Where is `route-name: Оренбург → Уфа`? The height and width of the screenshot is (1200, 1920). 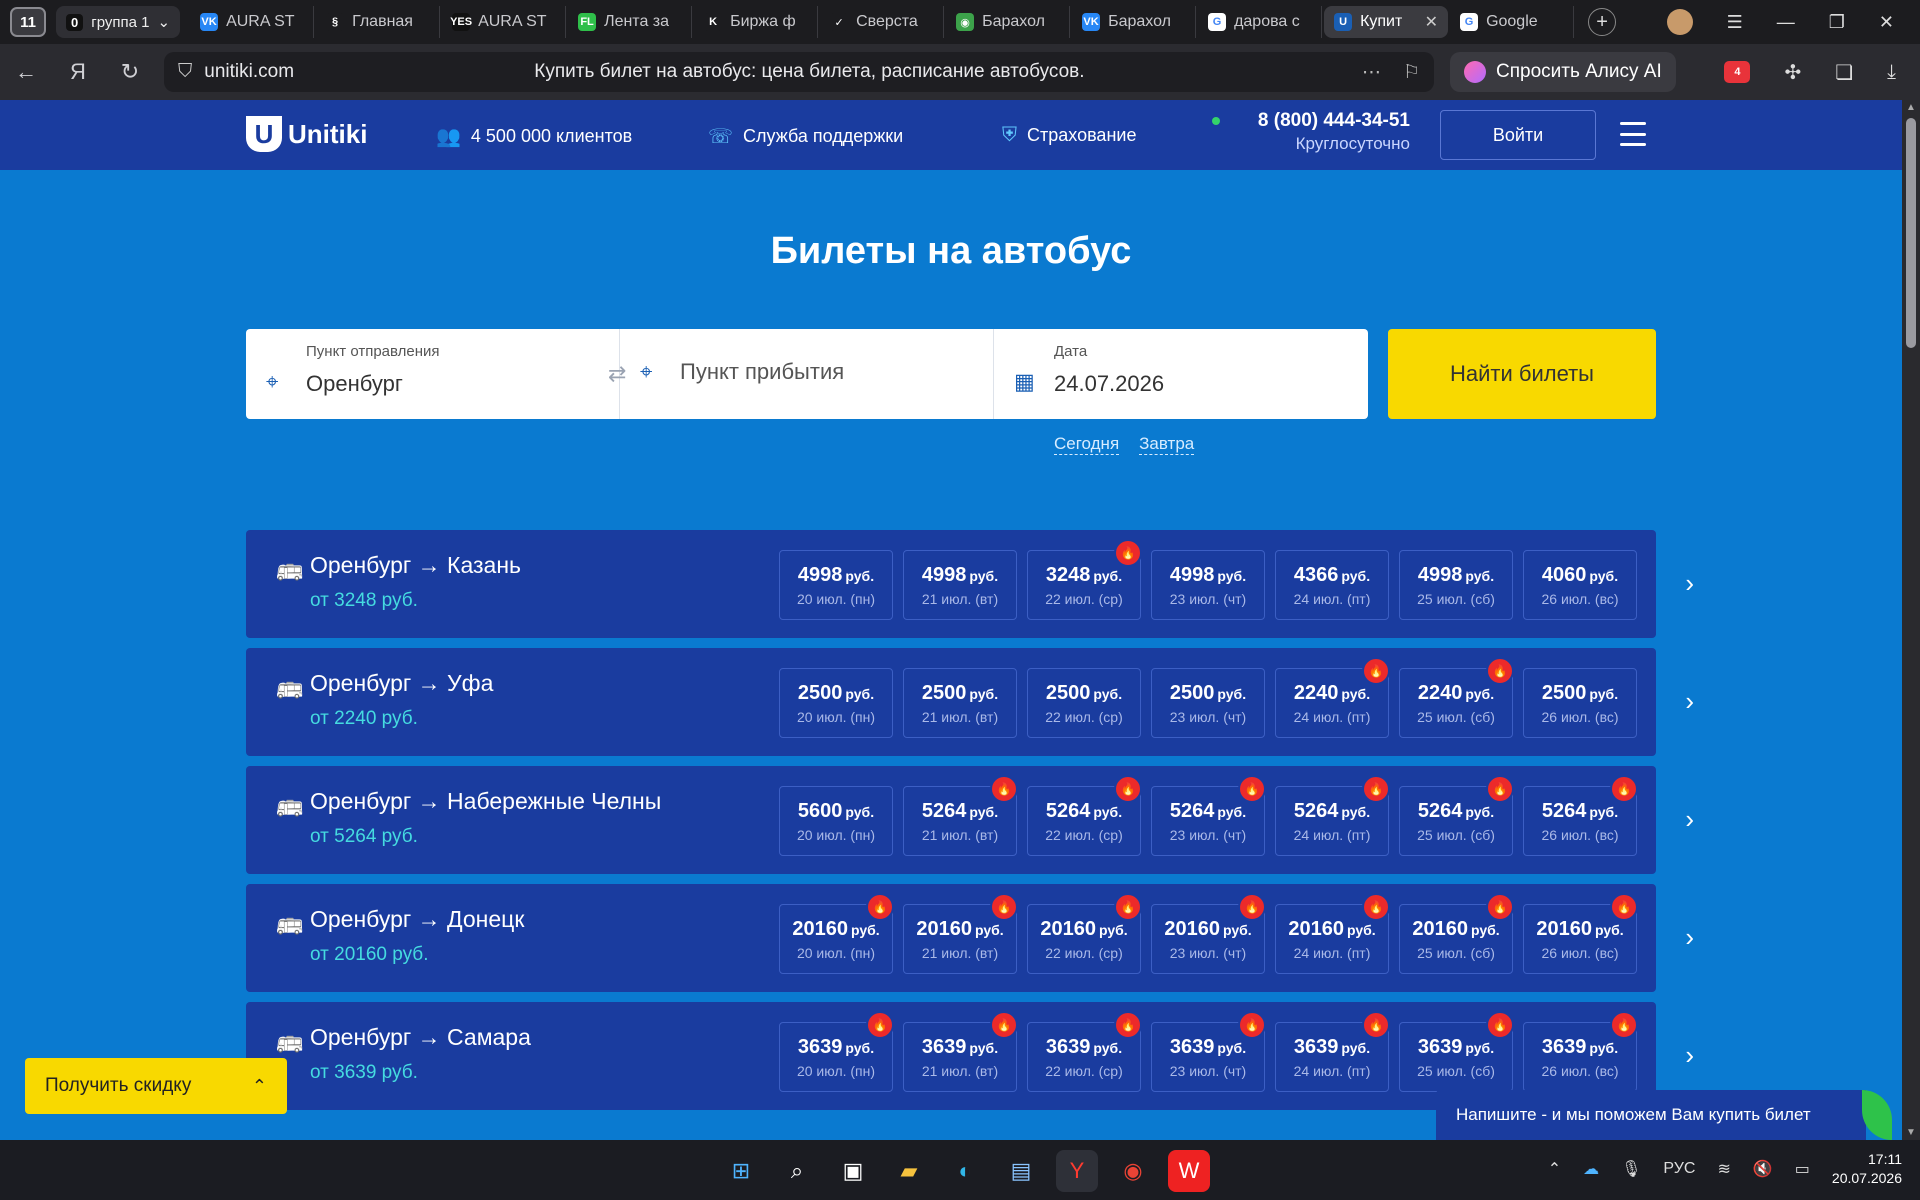
route-name: Оренбург → Уфа is located at coordinates (401, 683).